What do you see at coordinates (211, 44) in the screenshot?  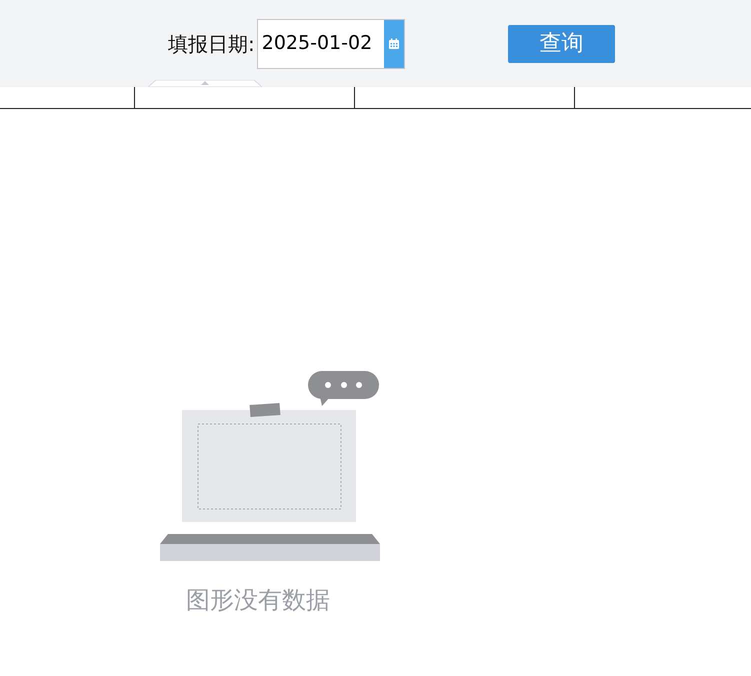 I see `date-label: 填报日期:` at bounding box center [211, 44].